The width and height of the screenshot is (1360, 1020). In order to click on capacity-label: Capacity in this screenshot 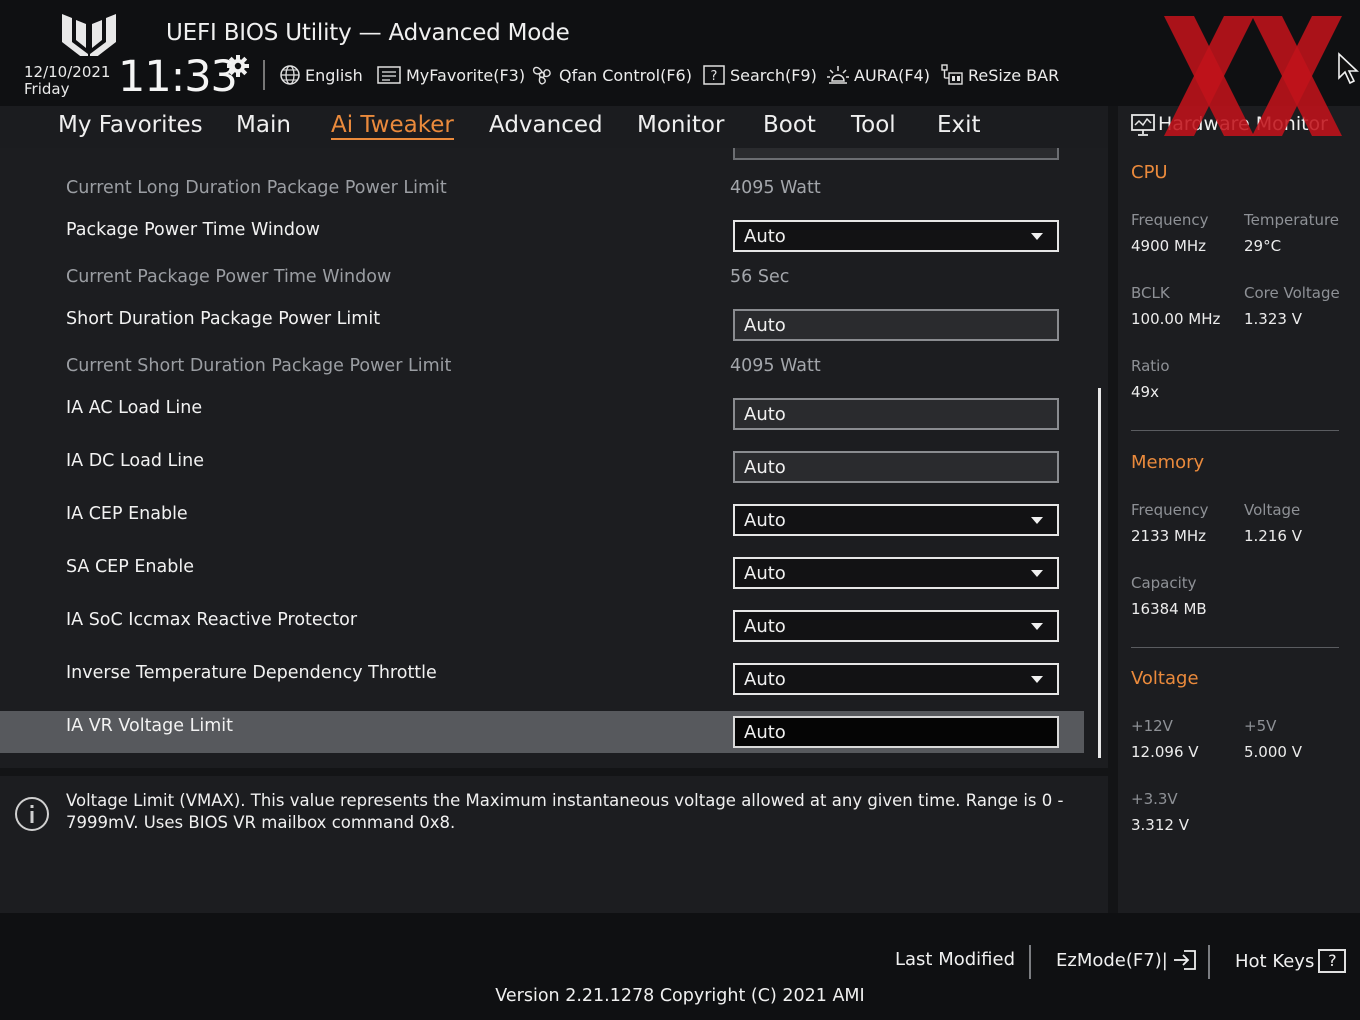, I will do `click(1164, 583)`.